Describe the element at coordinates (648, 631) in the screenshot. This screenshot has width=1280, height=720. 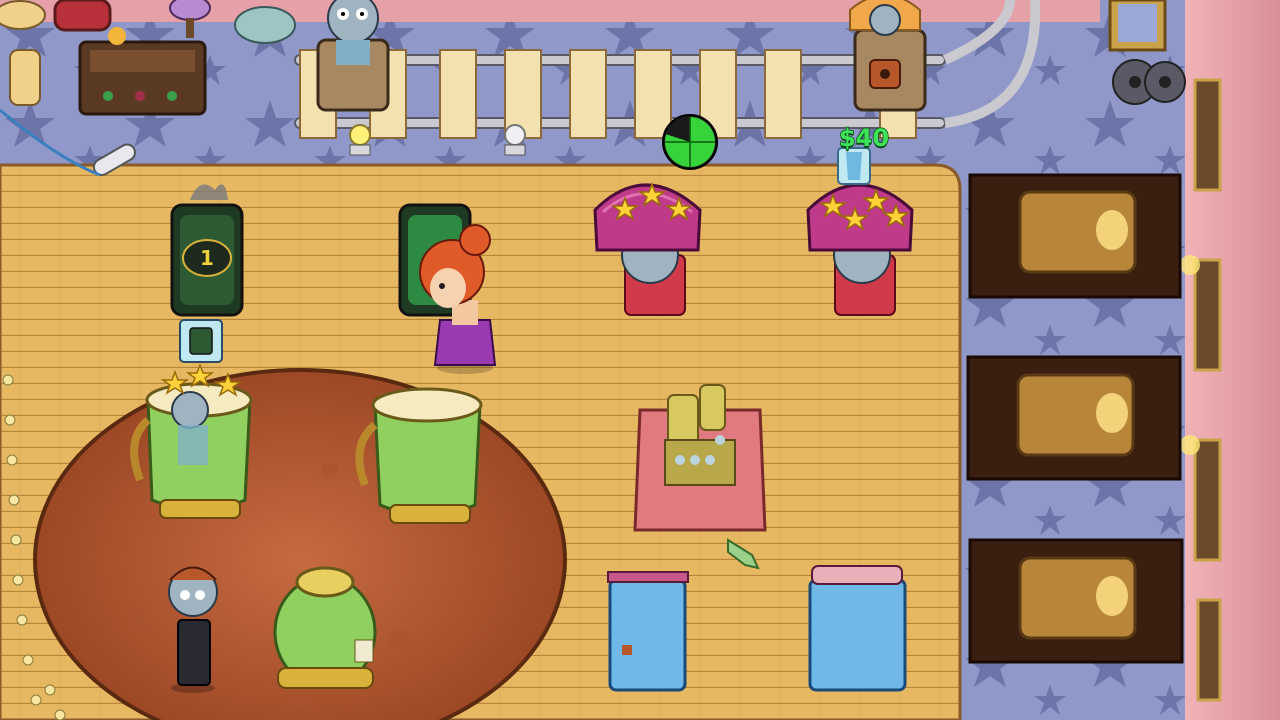
I see `changing-booth-left` at that location.